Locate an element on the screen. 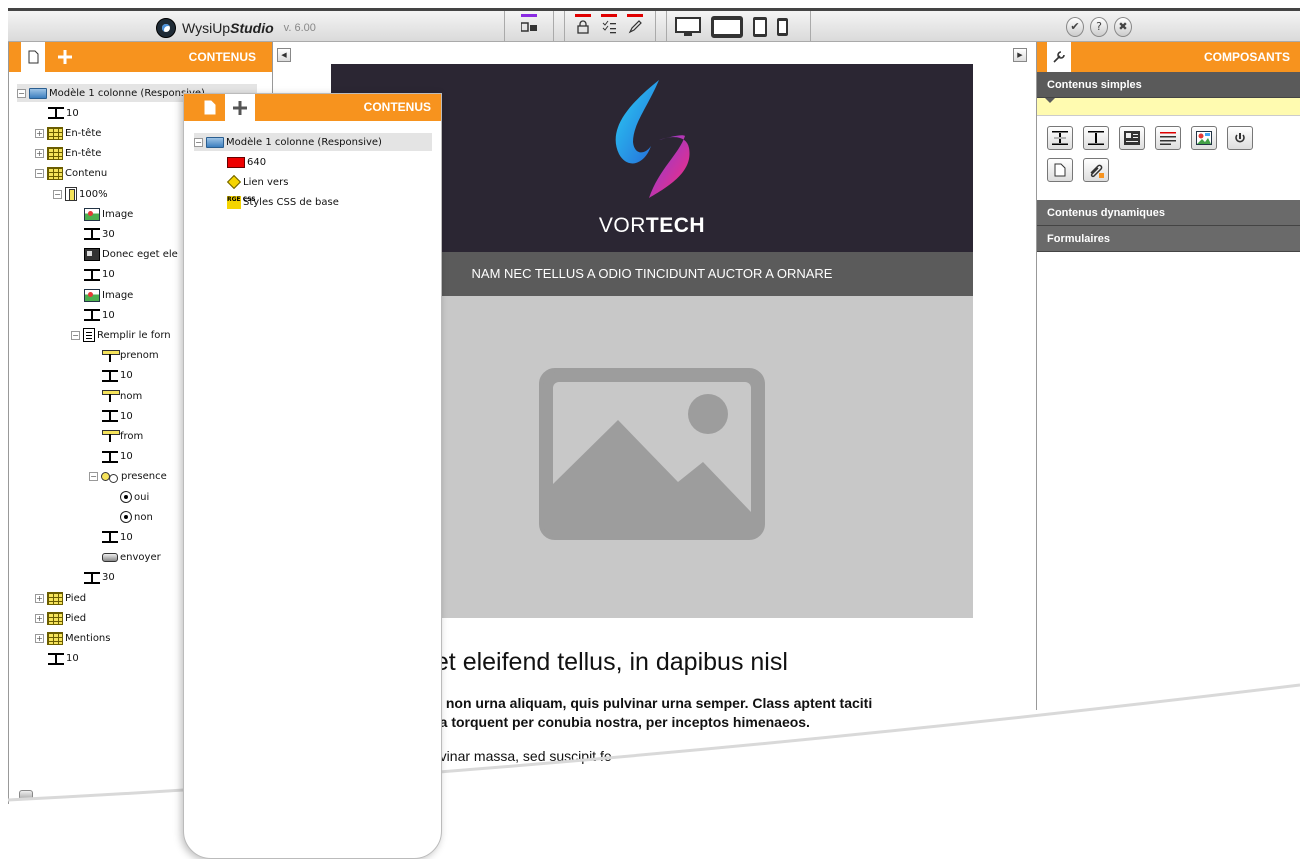  tree-item: − Contenu is located at coordinates (71, 174).